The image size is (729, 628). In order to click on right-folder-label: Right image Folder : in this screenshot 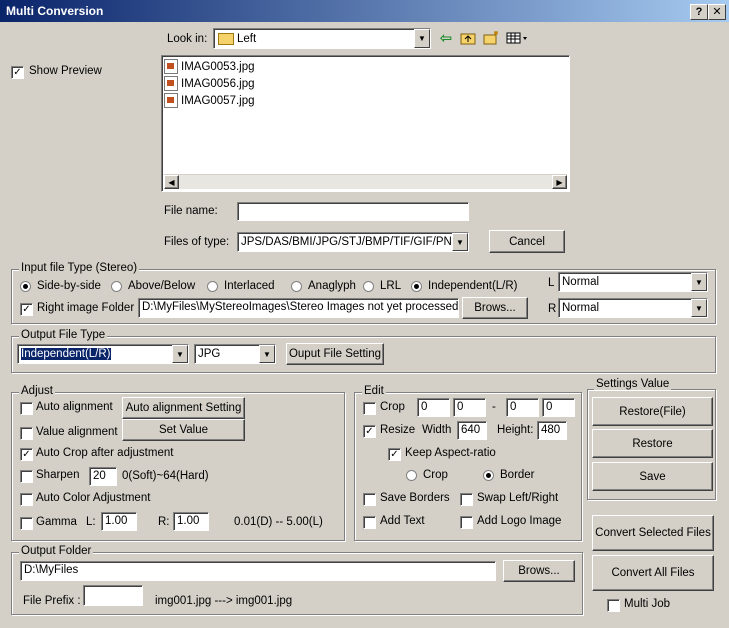, I will do `click(89, 308)`.